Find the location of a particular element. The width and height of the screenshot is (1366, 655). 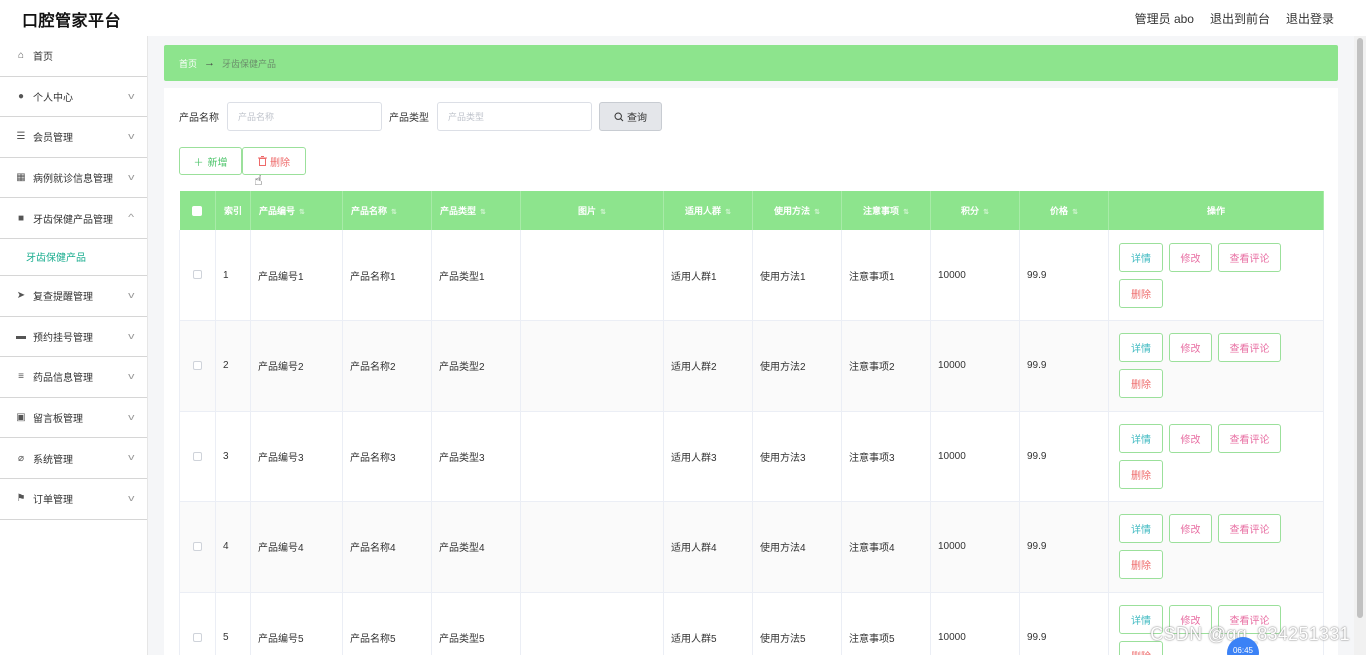

sidebar-item-7: ≡ 药品信息管理 v is located at coordinates (73, 377).